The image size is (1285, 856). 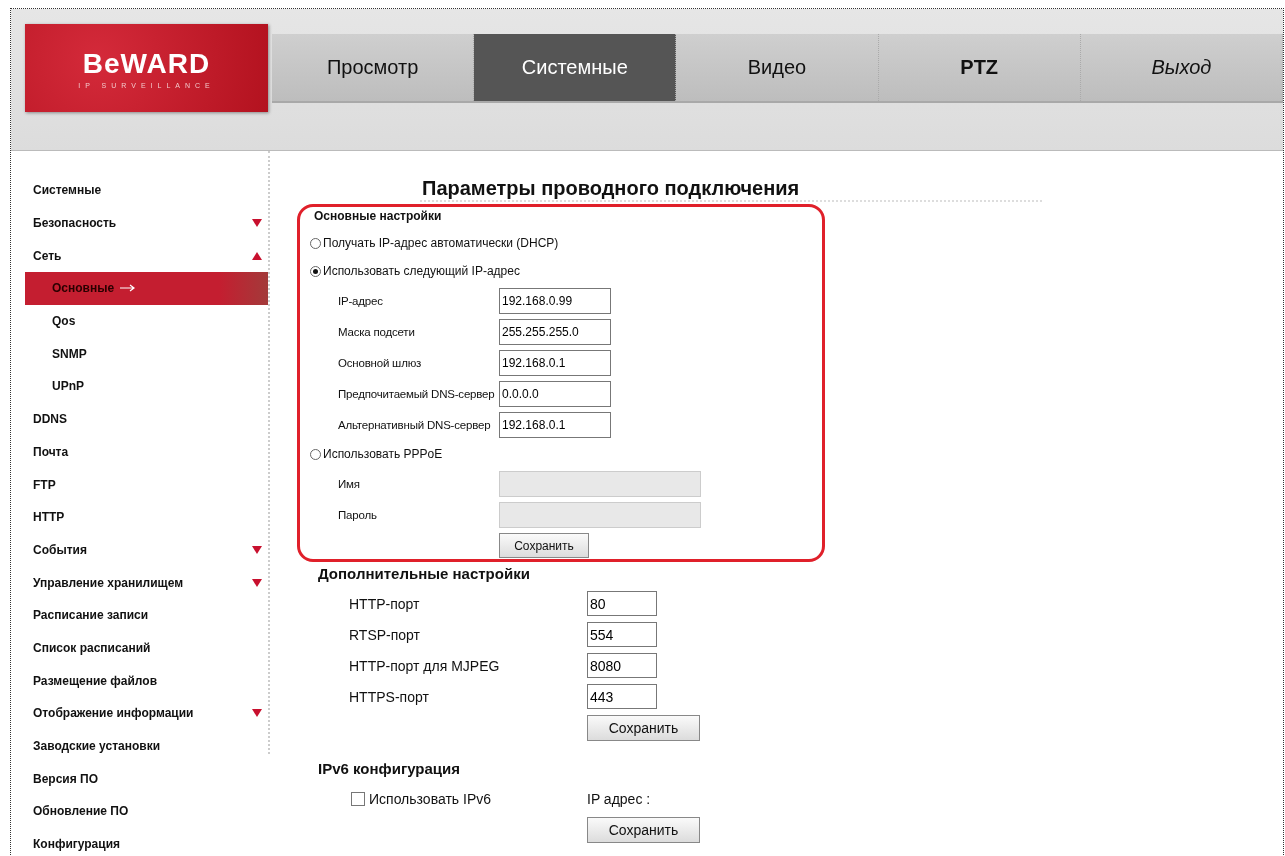 I want to click on field-label: HTTPS-порт, so click(x=389, y=696).